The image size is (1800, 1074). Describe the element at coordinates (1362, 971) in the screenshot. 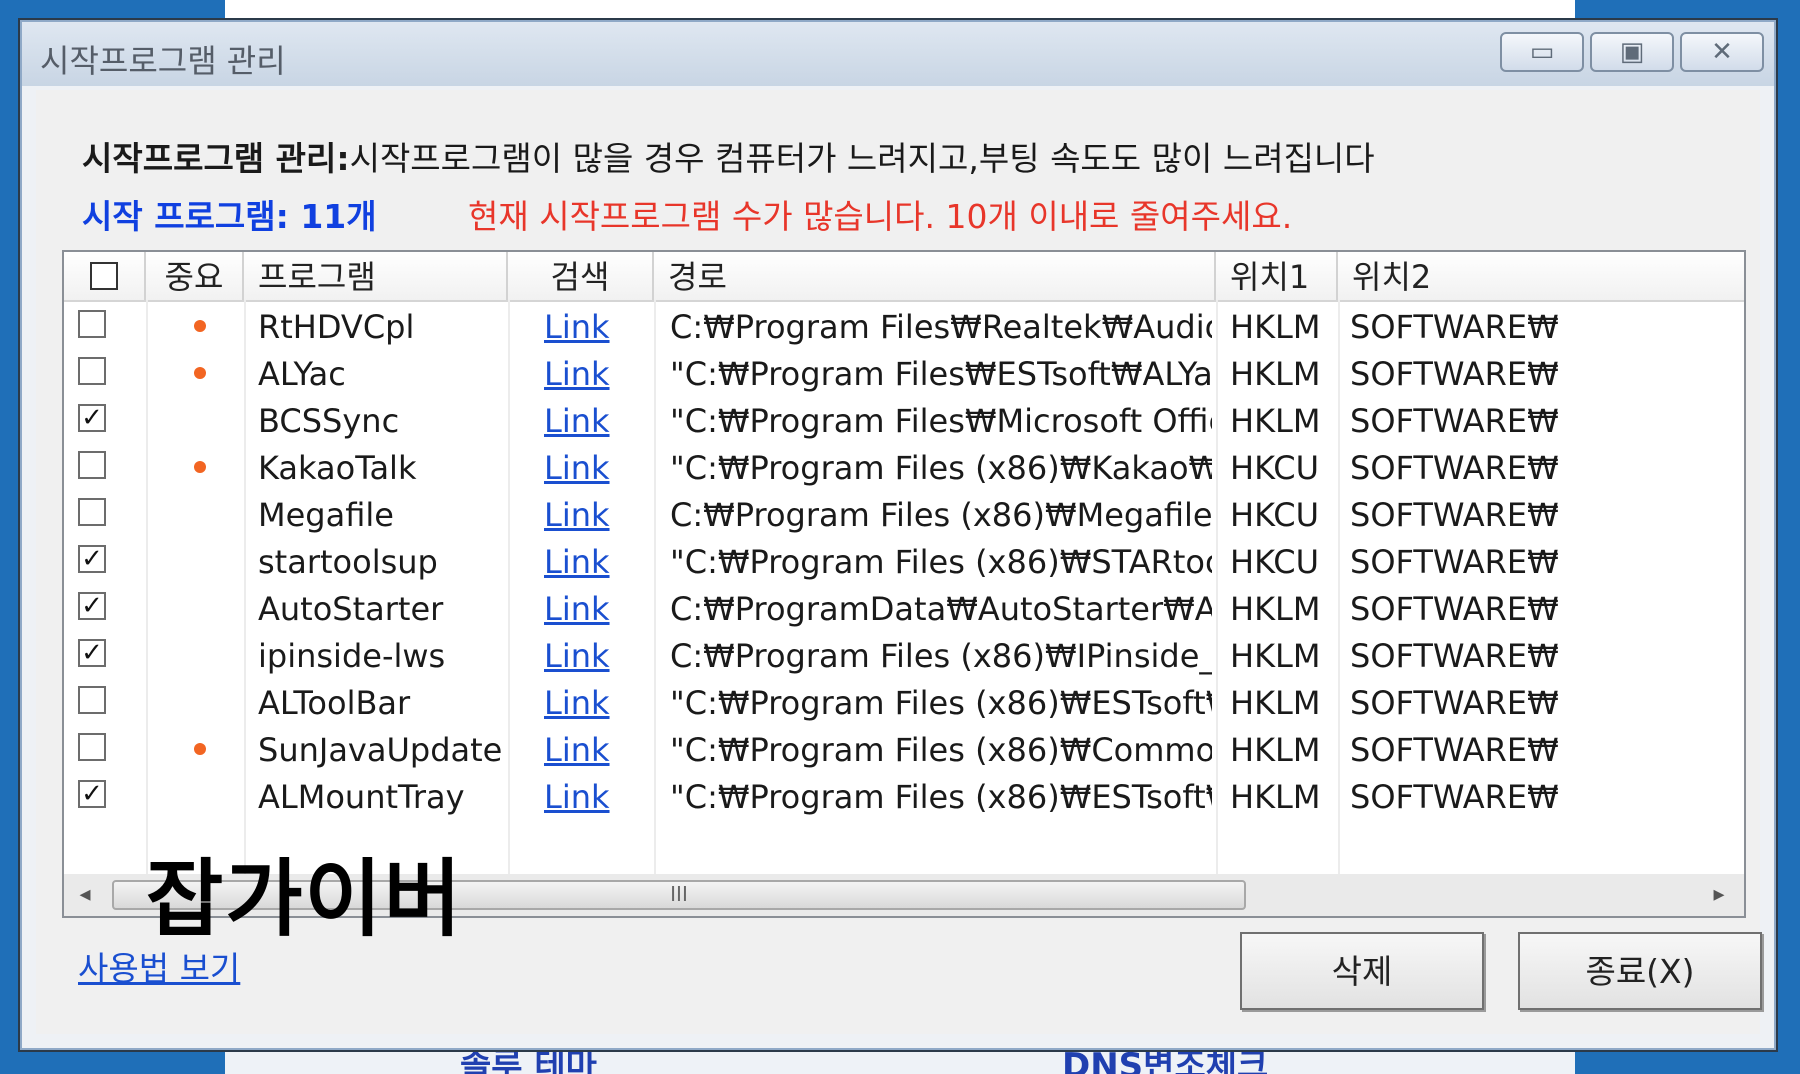

I see `delete-button: 삭제` at that location.